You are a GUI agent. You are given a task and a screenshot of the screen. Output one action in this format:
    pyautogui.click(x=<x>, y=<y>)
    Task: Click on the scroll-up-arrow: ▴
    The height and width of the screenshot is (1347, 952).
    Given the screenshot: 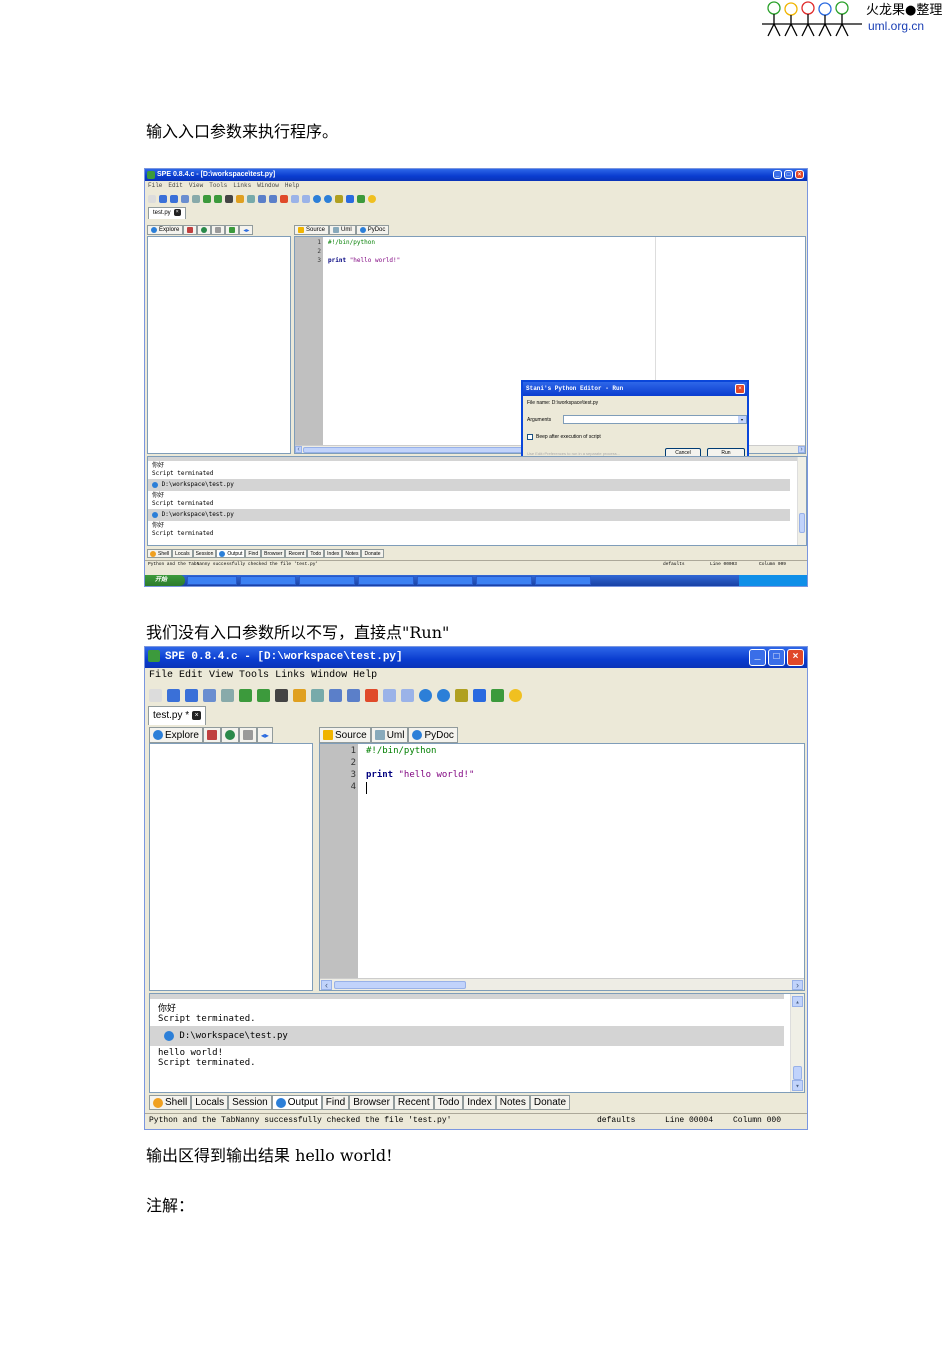 What is the action you would take?
    pyautogui.click(x=797, y=1001)
    